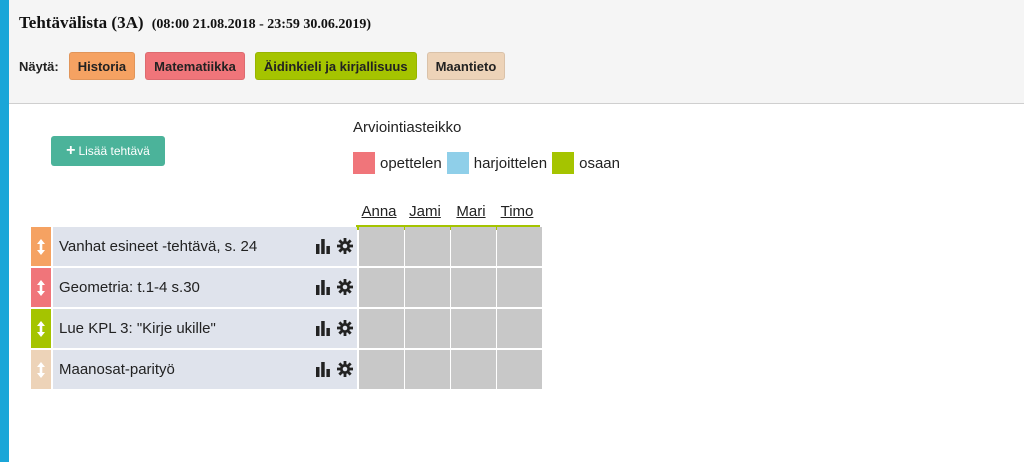  What do you see at coordinates (81, 22) in the screenshot?
I see `page-title-text: Tehtävälista (3A)` at bounding box center [81, 22].